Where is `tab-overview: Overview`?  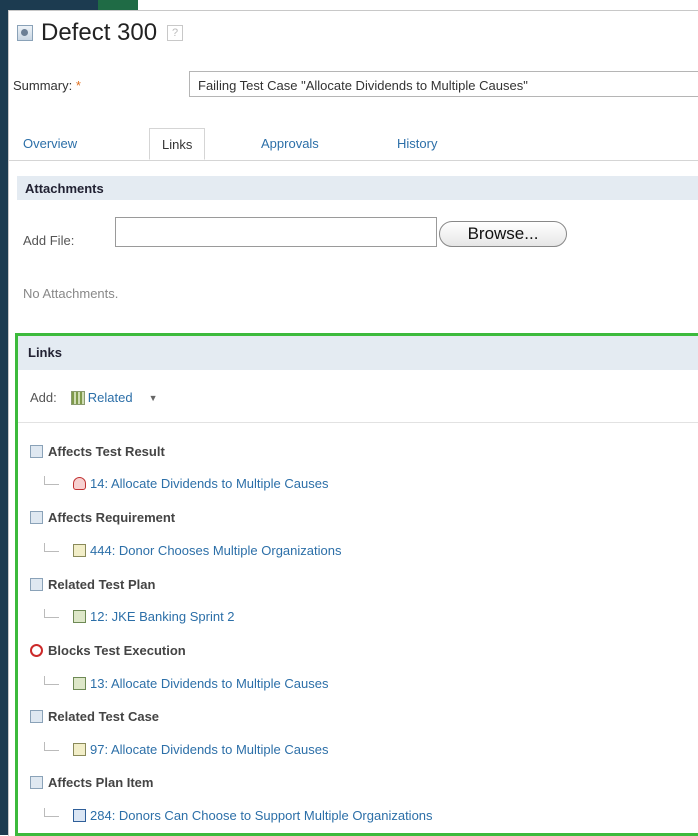 tab-overview: Overview is located at coordinates (50, 143).